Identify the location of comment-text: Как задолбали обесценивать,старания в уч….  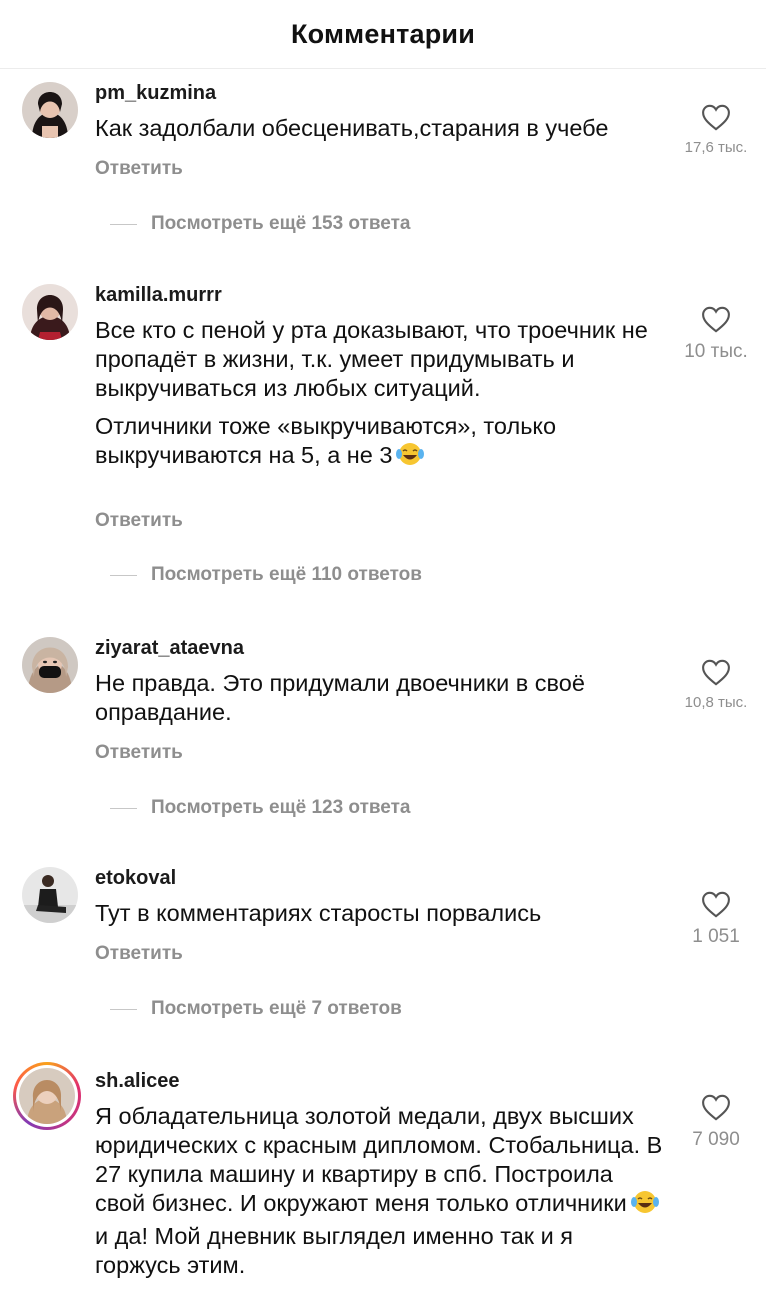
(380, 133).